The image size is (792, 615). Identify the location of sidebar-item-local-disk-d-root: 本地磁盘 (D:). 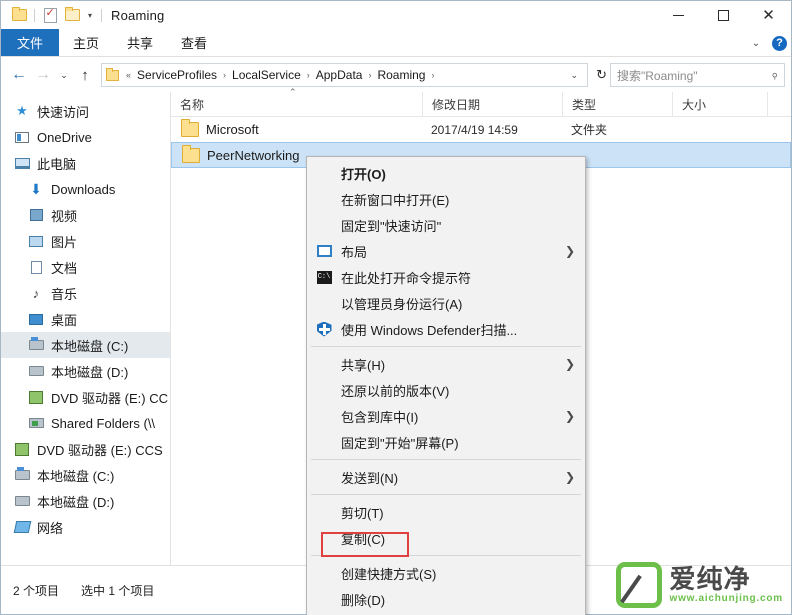
(85, 501).